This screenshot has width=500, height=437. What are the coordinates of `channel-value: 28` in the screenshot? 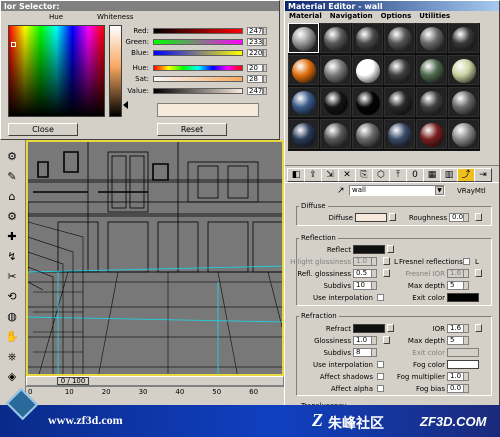 It's located at (255, 79).